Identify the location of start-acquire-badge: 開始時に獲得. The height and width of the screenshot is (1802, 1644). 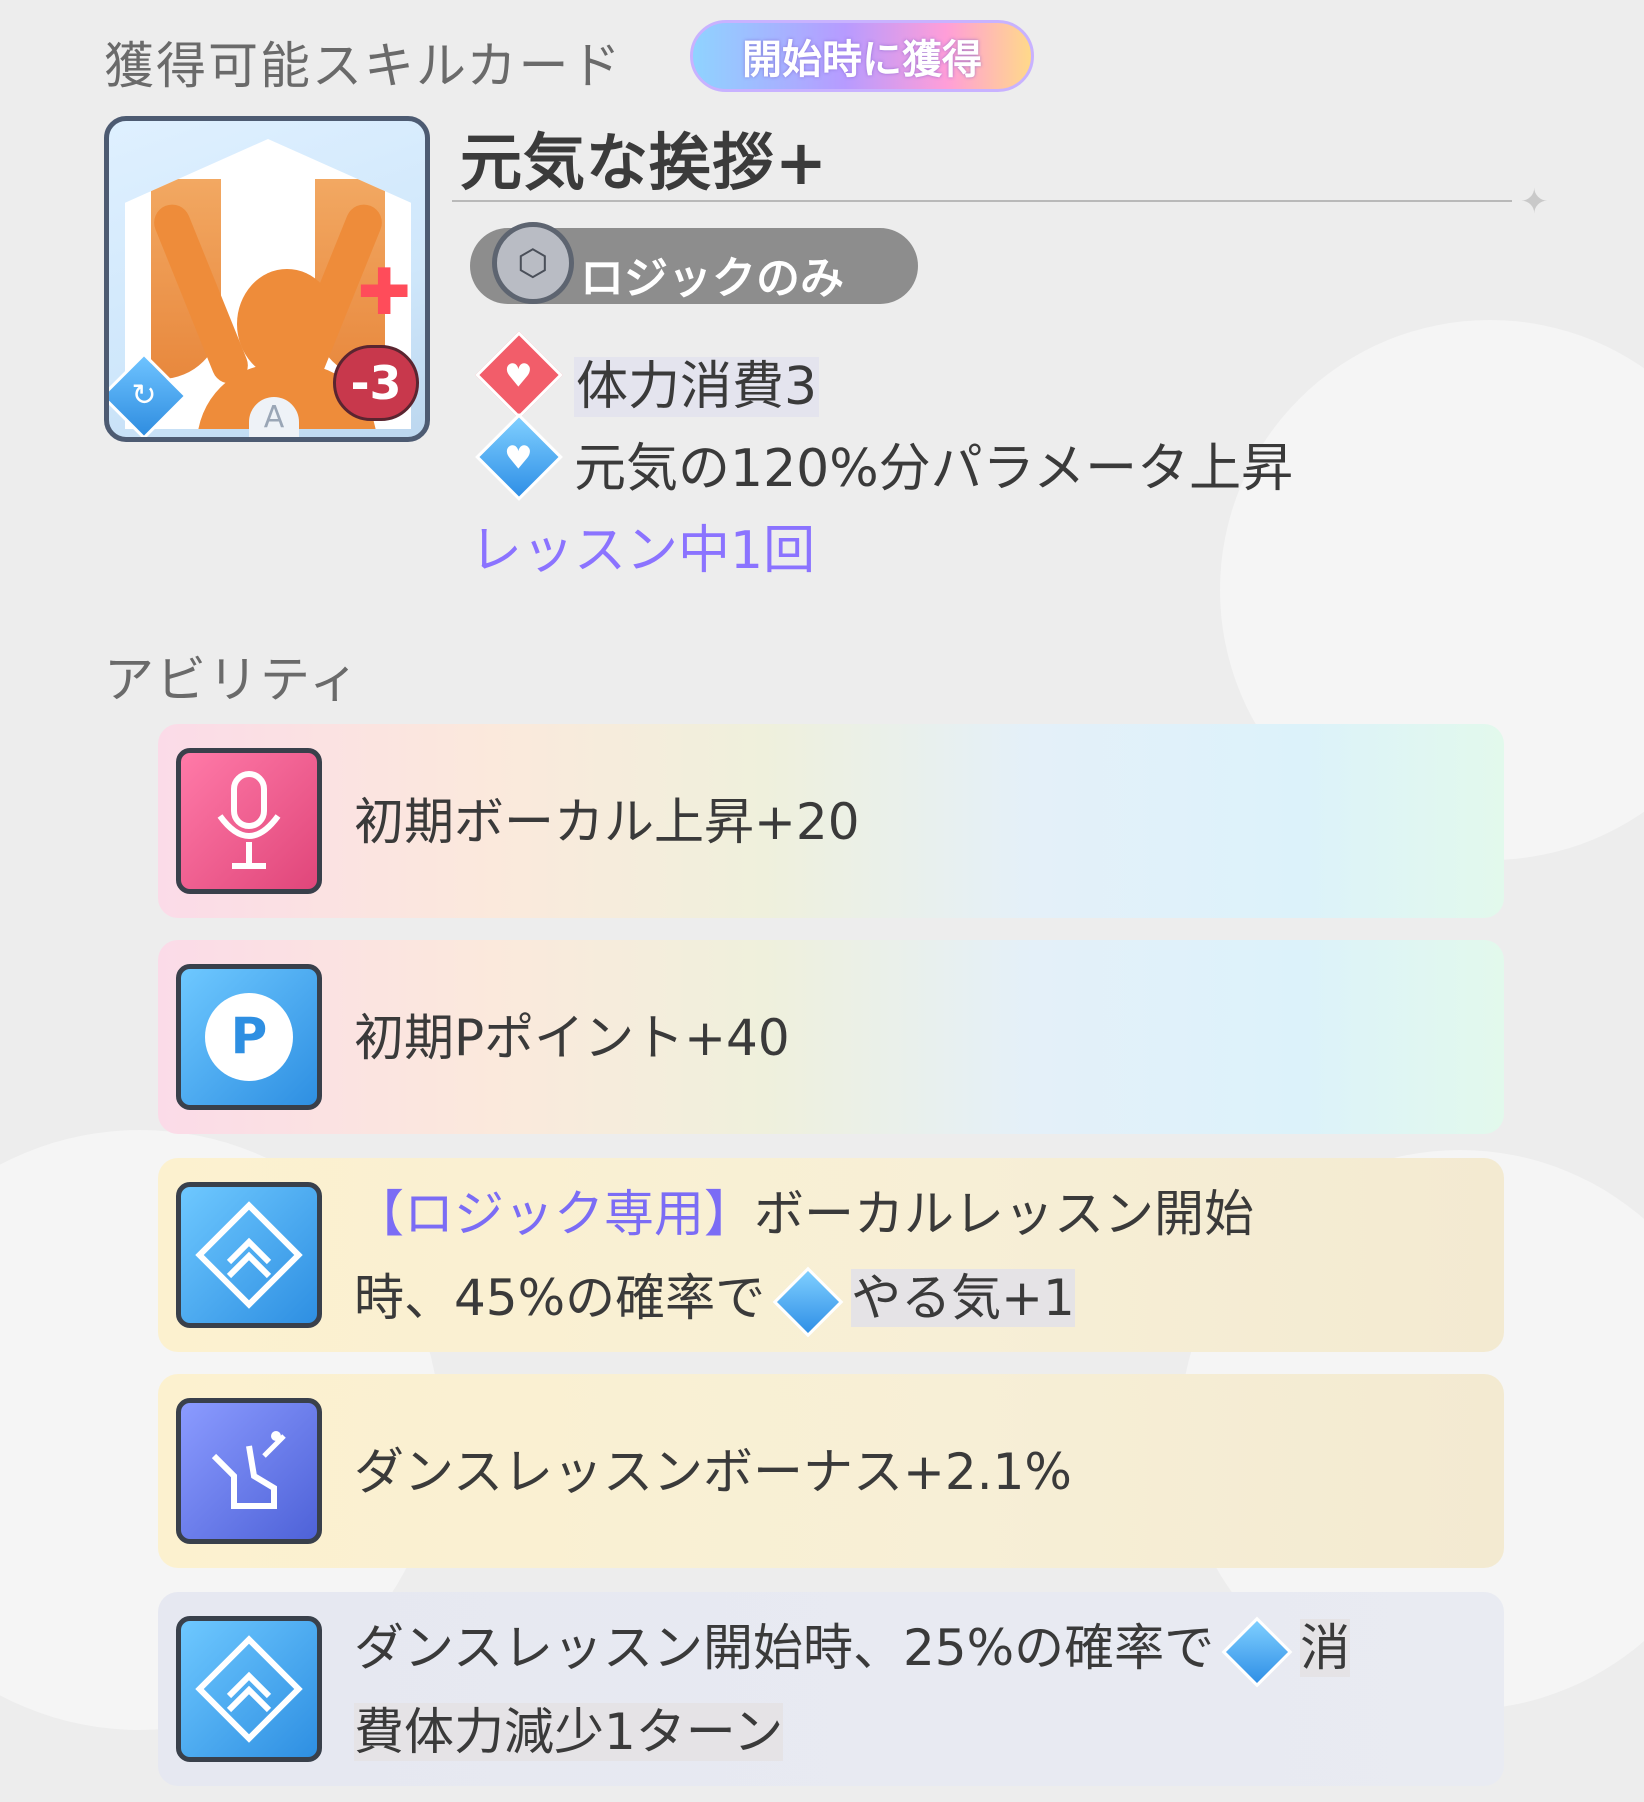
(862, 56).